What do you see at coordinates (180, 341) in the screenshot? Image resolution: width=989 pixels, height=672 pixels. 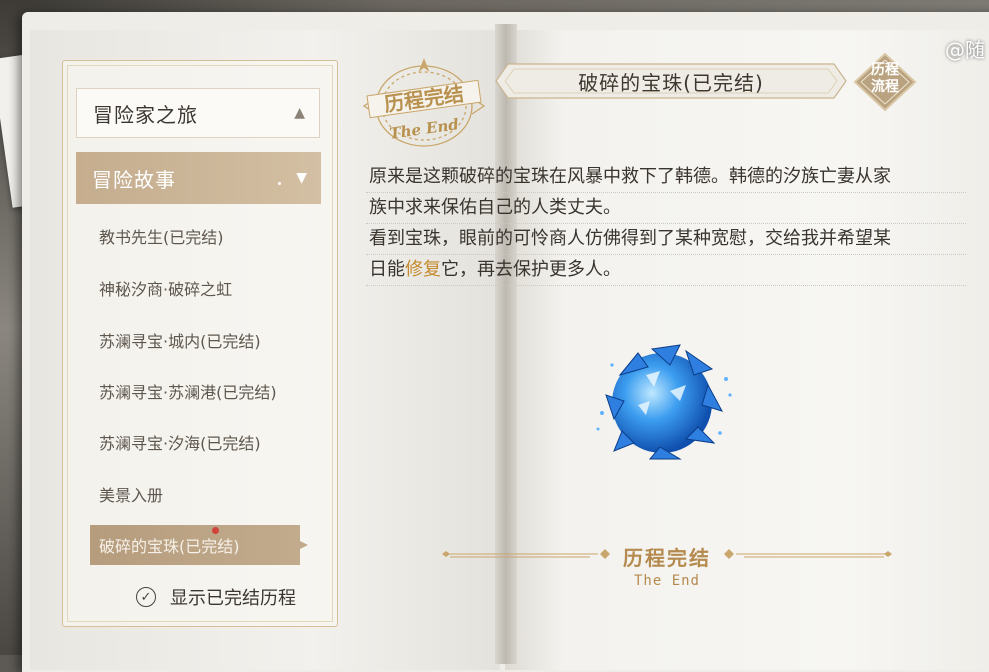 I see `story-item-label: 苏澜寻宝·城内(已完结)` at bounding box center [180, 341].